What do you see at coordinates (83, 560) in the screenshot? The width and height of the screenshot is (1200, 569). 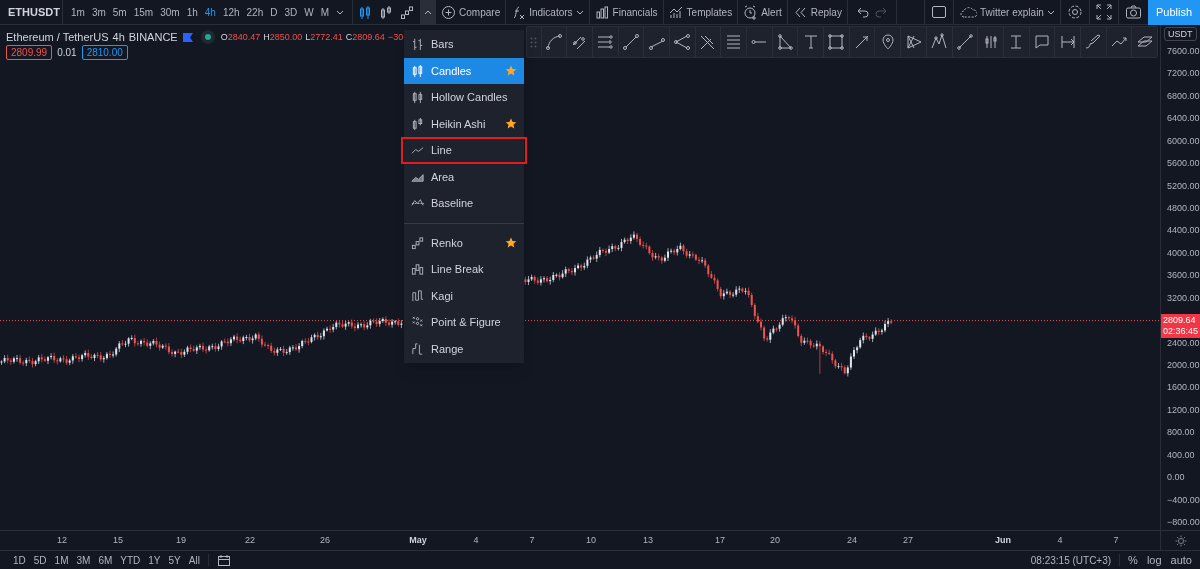 I see `range-button: 3M` at bounding box center [83, 560].